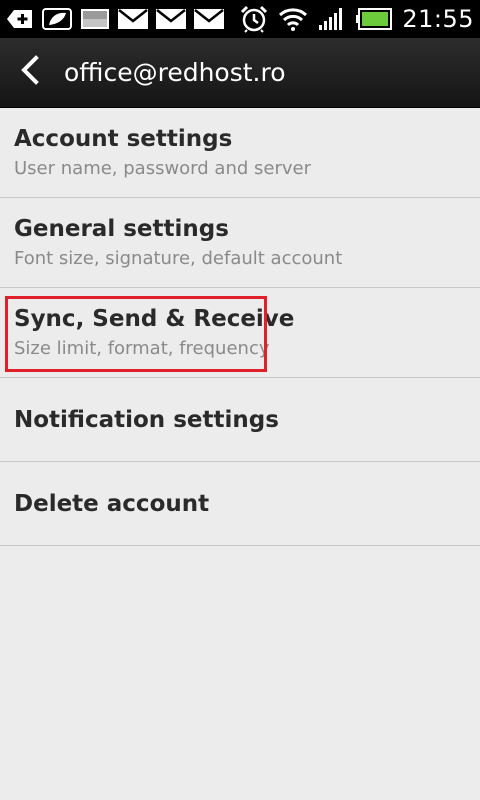 This screenshot has width=480, height=800. What do you see at coordinates (332, 19) in the screenshot?
I see `signal-icon` at bounding box center [332, 19].